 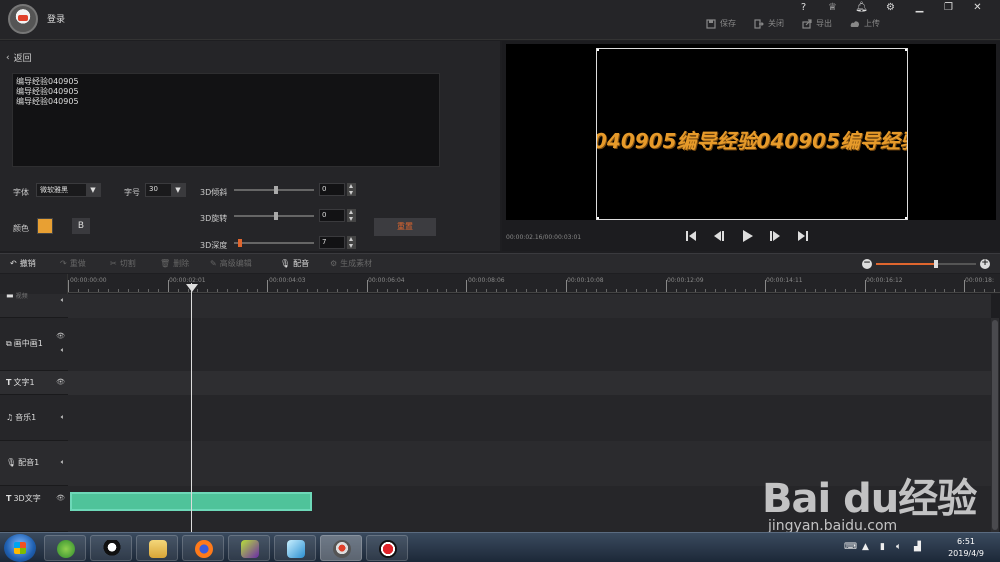 What do you see at coordinates (769, 23) in the screenshot?
I see `close-project-button: 关闭` at bounding box center [769, 23].